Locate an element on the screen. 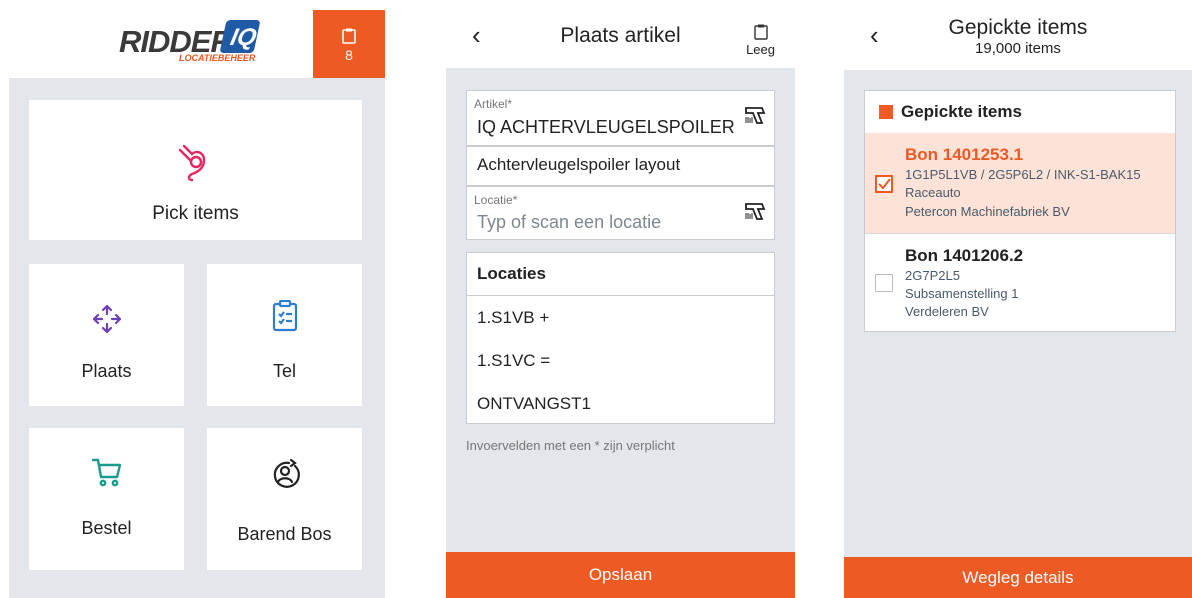  logo-box: IQ is located at coordinates (240, 36).